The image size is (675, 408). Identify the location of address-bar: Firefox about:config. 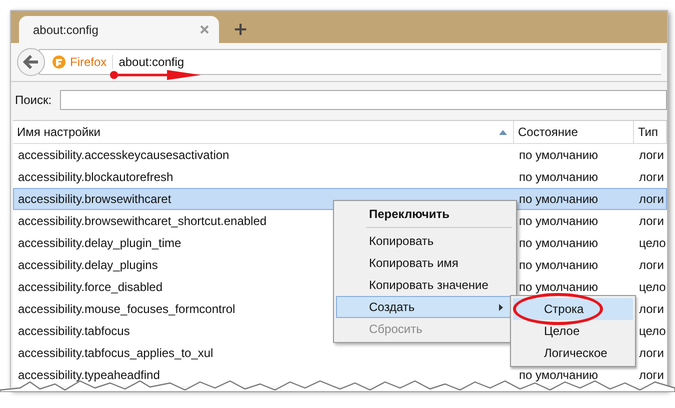
(350, 62).